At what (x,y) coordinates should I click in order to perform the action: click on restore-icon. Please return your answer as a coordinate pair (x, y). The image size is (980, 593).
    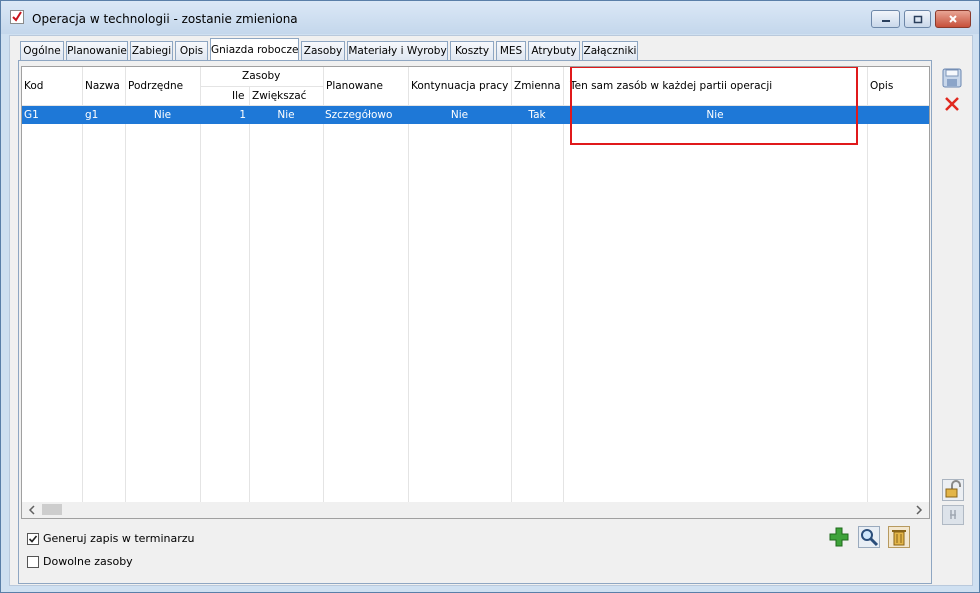
    Looking at the image, I should click on (917, 19).